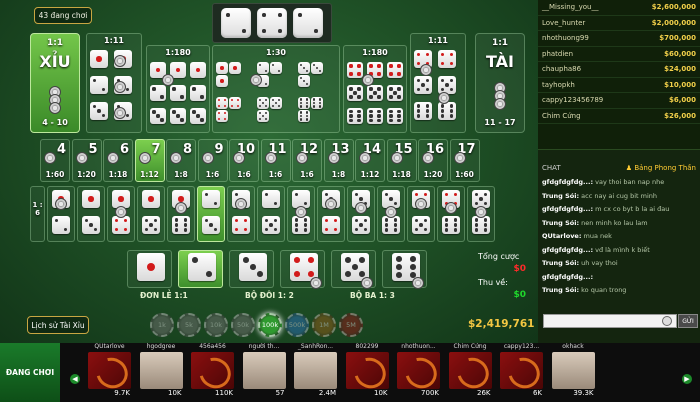 The image size is (700, 402). I want to click on bet-total-5: 5 1:20, so click(86, 160).